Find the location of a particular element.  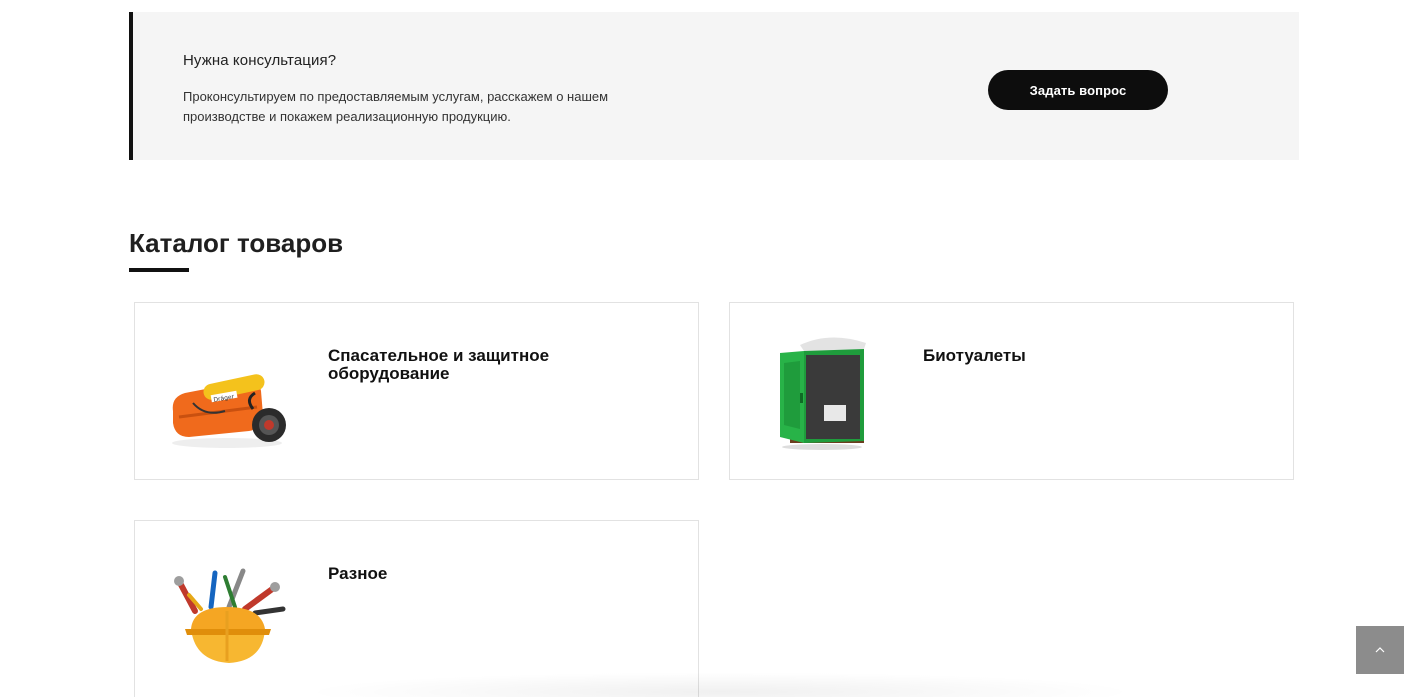

catalog-card-misc: Разное is located at coordinates (416, 608).